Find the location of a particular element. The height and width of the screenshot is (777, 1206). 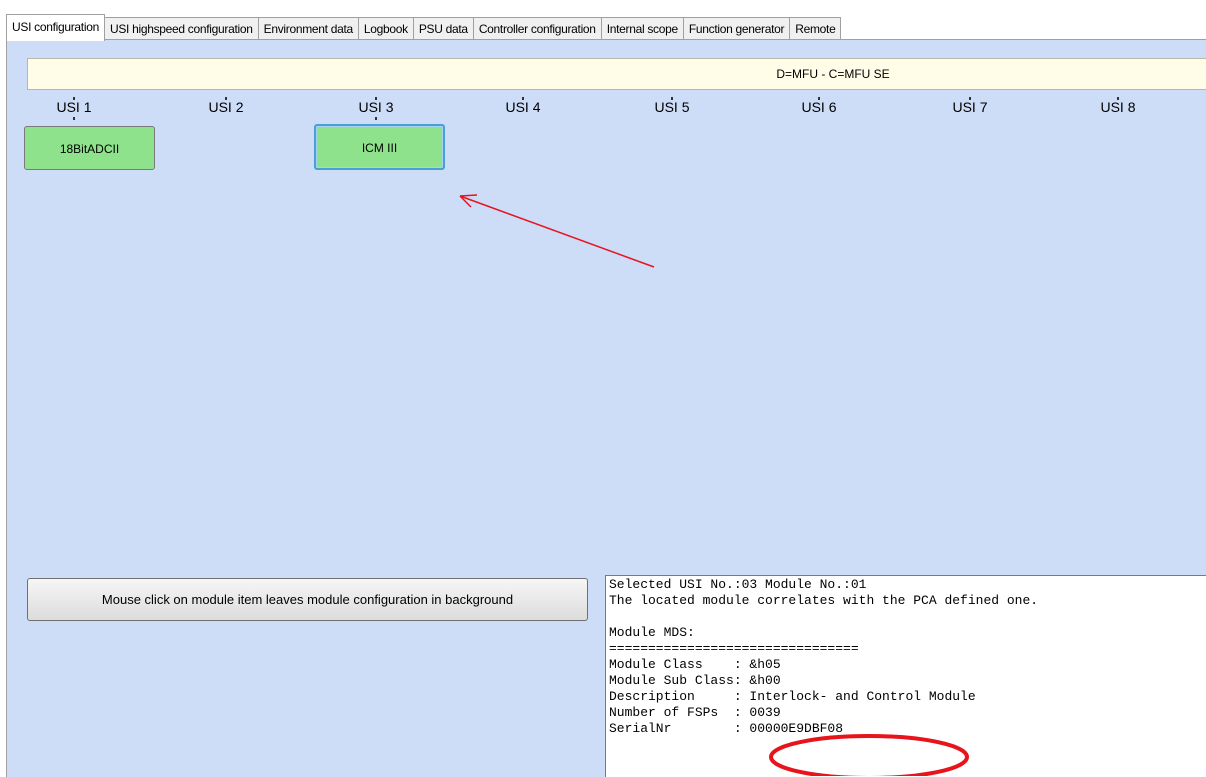

module-icm-iii: ICM III is located at coordinates (379, 147).